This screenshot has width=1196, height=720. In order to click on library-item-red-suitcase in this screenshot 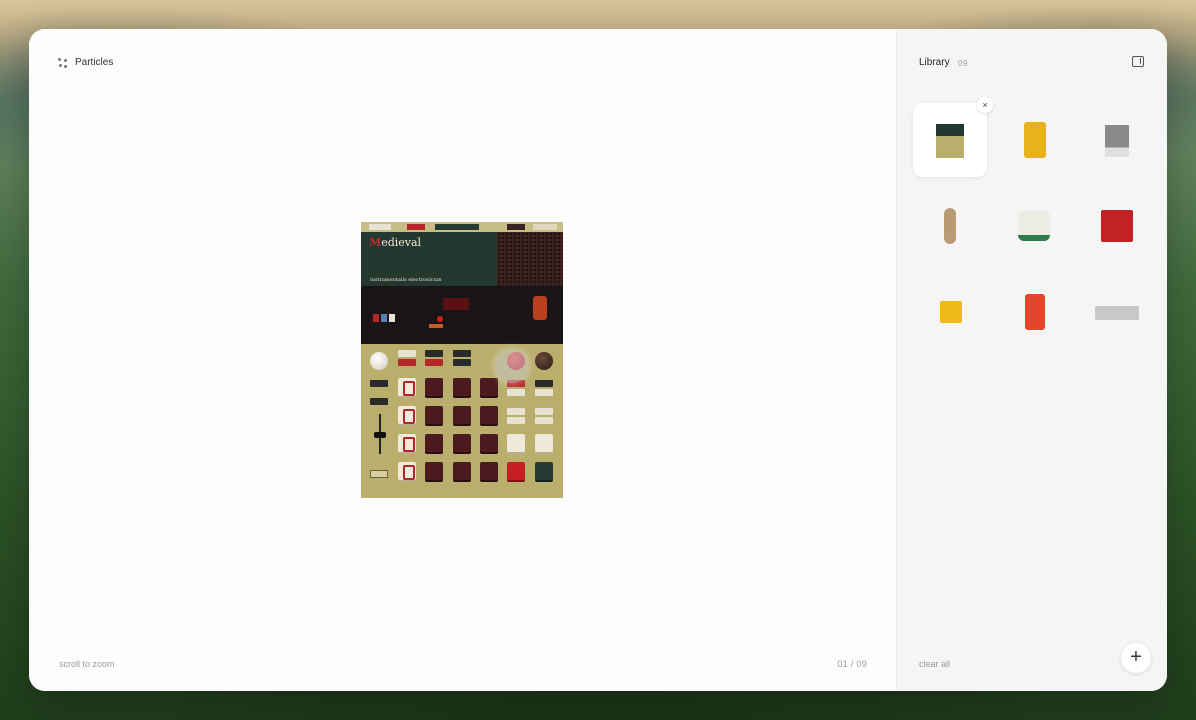, I will do `click(1034, 312)`.